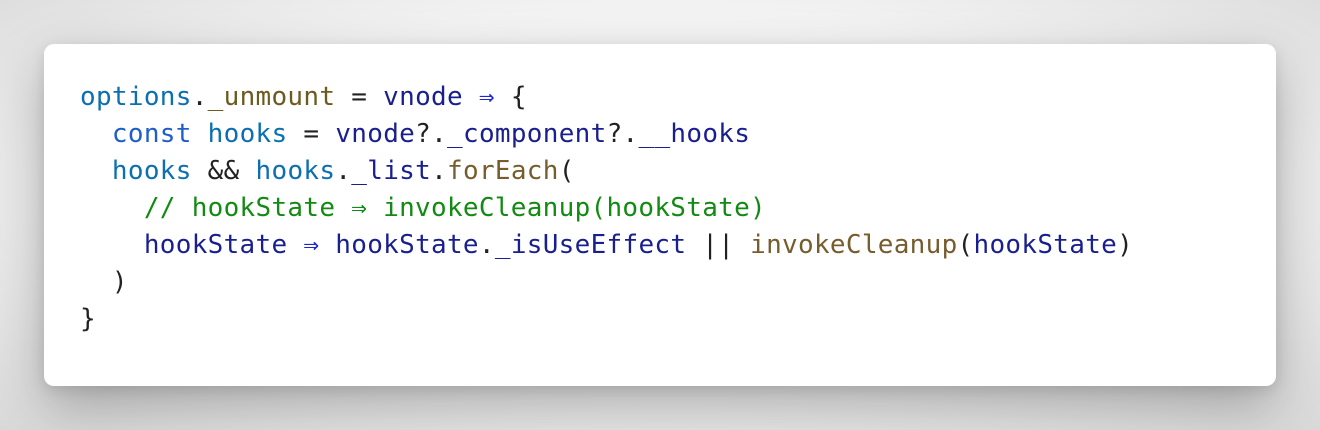 Image resolution: width=1320 pixels, height=430 pixels. Describe the element at coordinates (590, 245) in the screenshot. I see `code-token: _isUseEffect` at that location.